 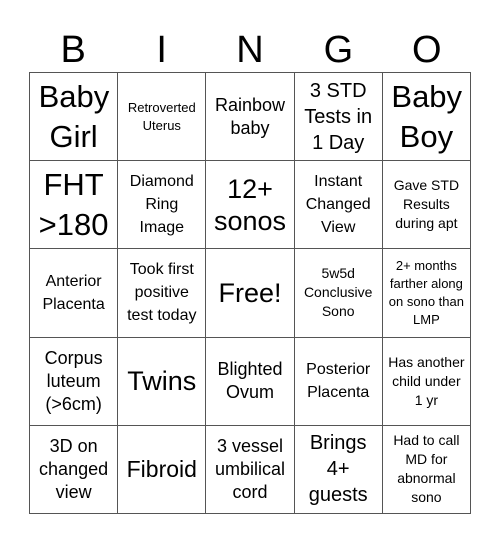 I want to click on bingo-cell: Took first positive test today, so click(x=162, y=293).